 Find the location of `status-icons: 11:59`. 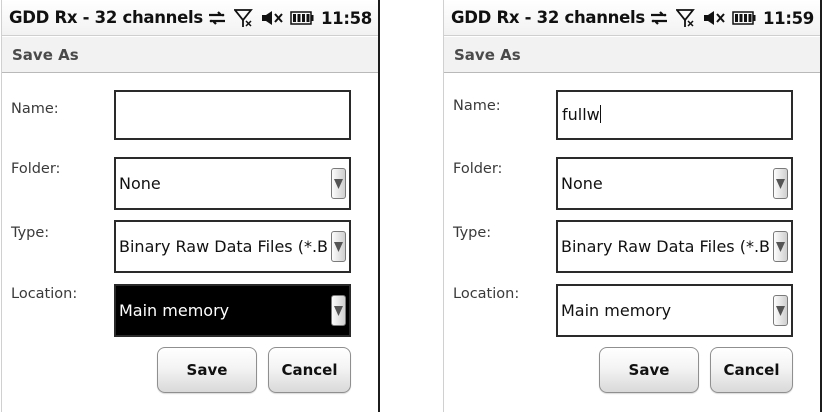

status-icons: 11:59 is located at coordinates (731, 18).